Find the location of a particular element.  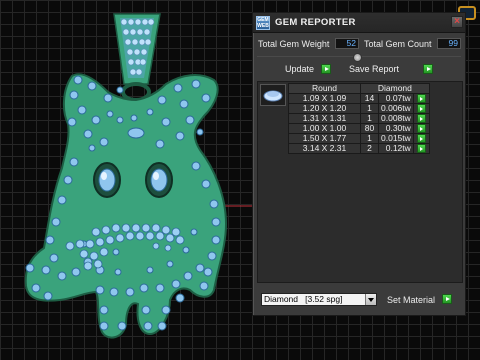

total-weight-value: 52 is located at coordinates (347, 43).